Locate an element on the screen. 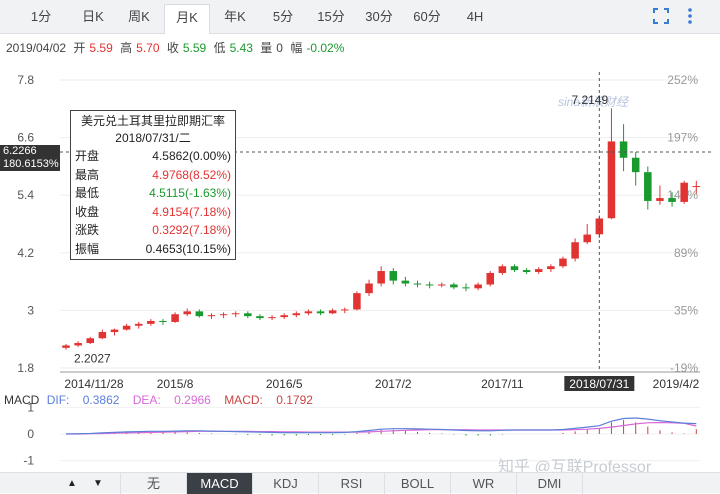 The height and width of the screenshot is (494, 720). indicator-tab-macd: MACD is located at coordinates (219, 483).